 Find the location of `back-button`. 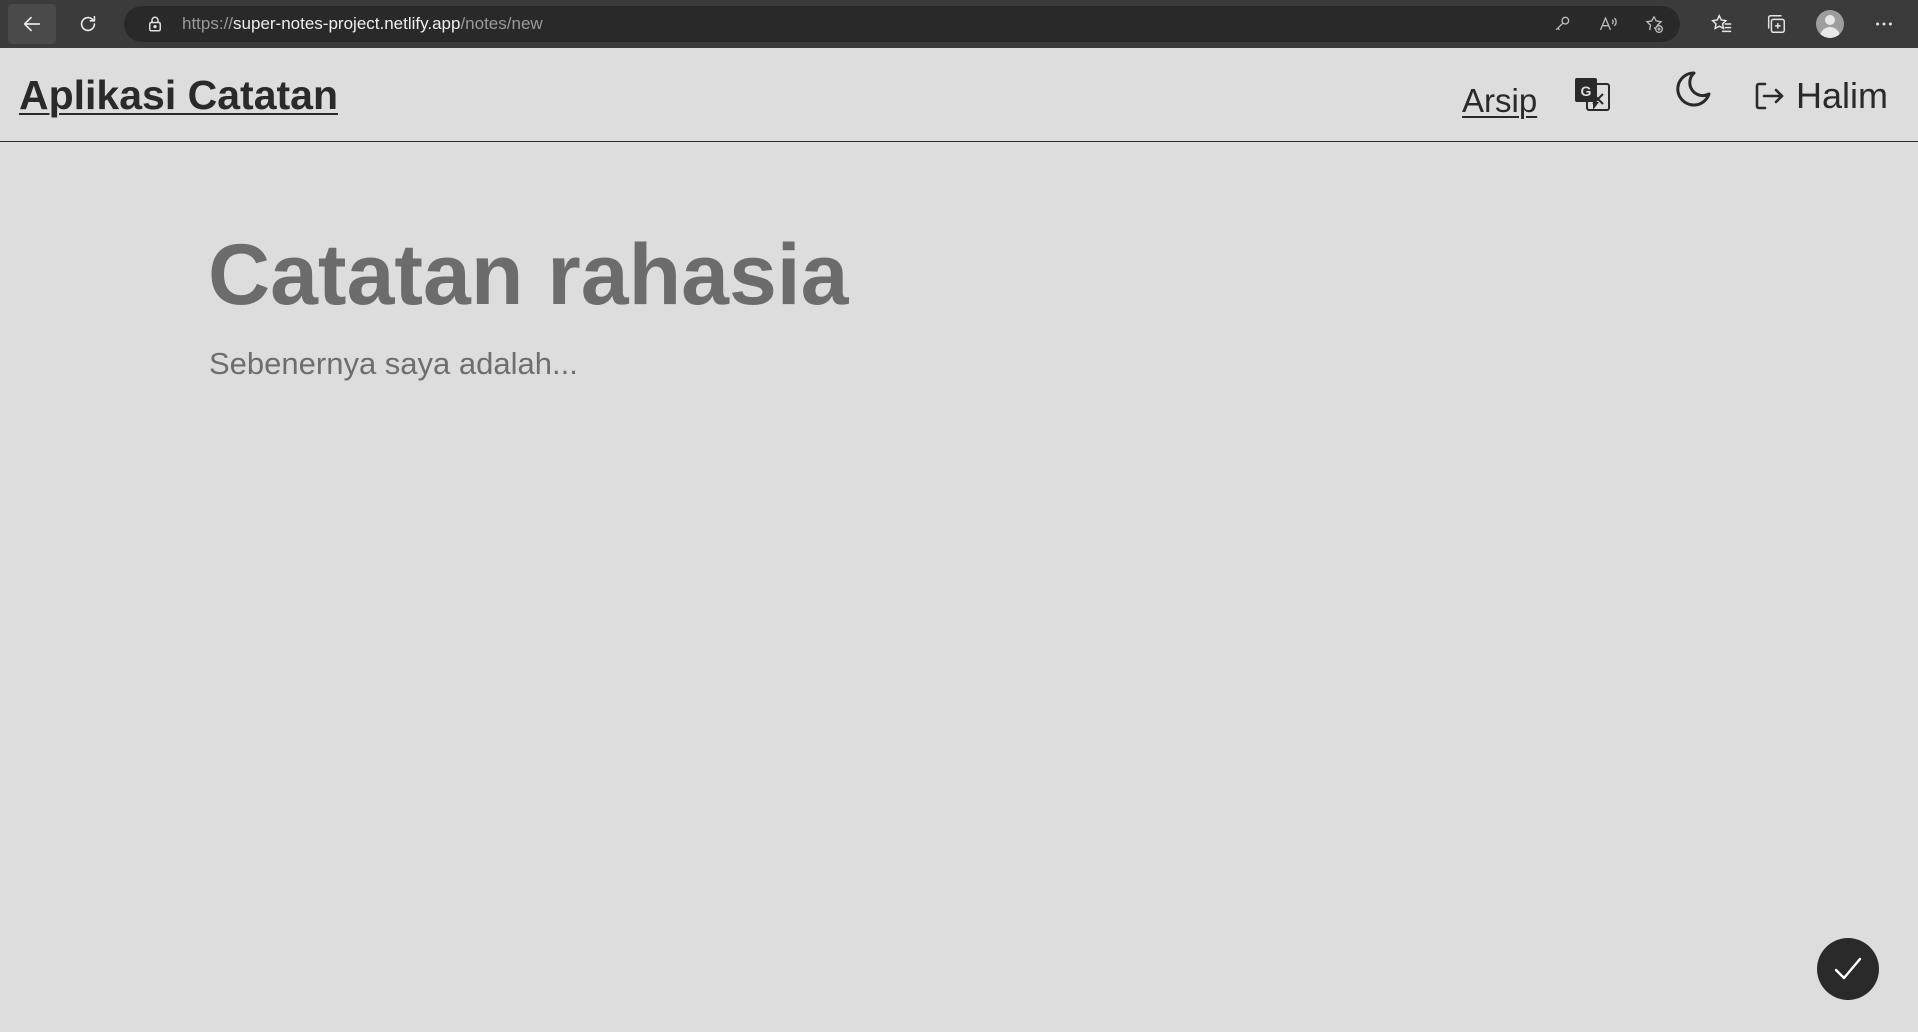

back-button is located at coordinates (32, 24).